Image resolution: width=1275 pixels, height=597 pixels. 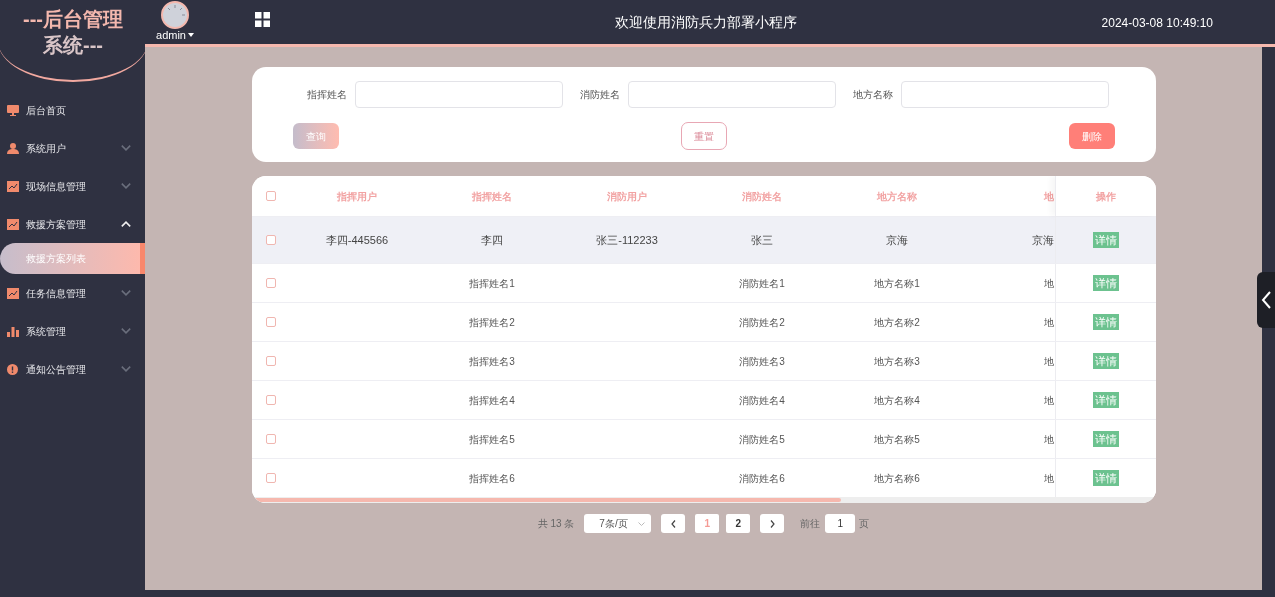 I want to click on column-header: 地, so click(x=1048, y=196).